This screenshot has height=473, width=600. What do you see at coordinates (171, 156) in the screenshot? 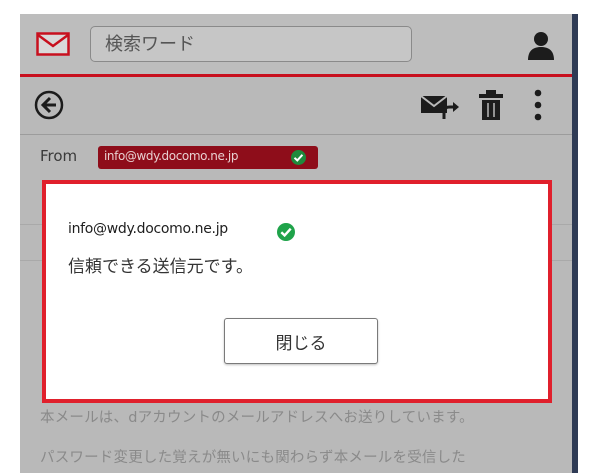
I see `sender-address: info@wdy.docomo.ne.jp` at bounding box center [171, 156].